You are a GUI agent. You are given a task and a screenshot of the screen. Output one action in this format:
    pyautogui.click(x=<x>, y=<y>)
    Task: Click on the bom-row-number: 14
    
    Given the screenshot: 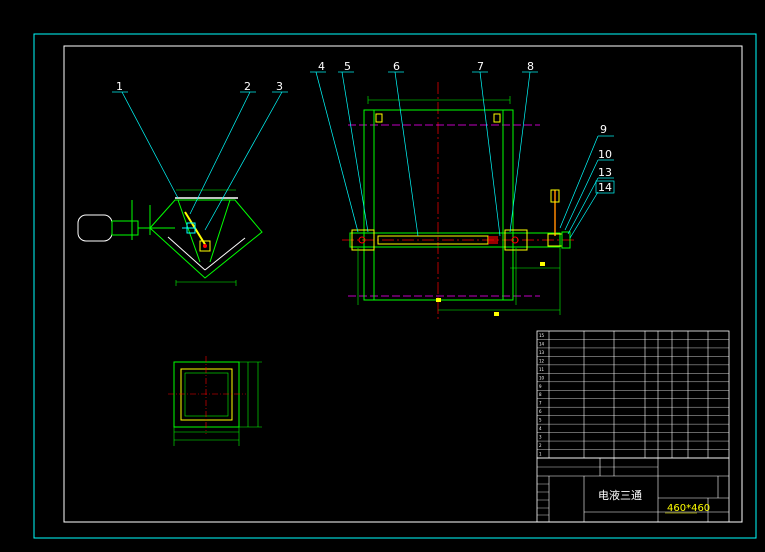 What is the action you would take?
    pyautogui.click(x=542, y=343)
    